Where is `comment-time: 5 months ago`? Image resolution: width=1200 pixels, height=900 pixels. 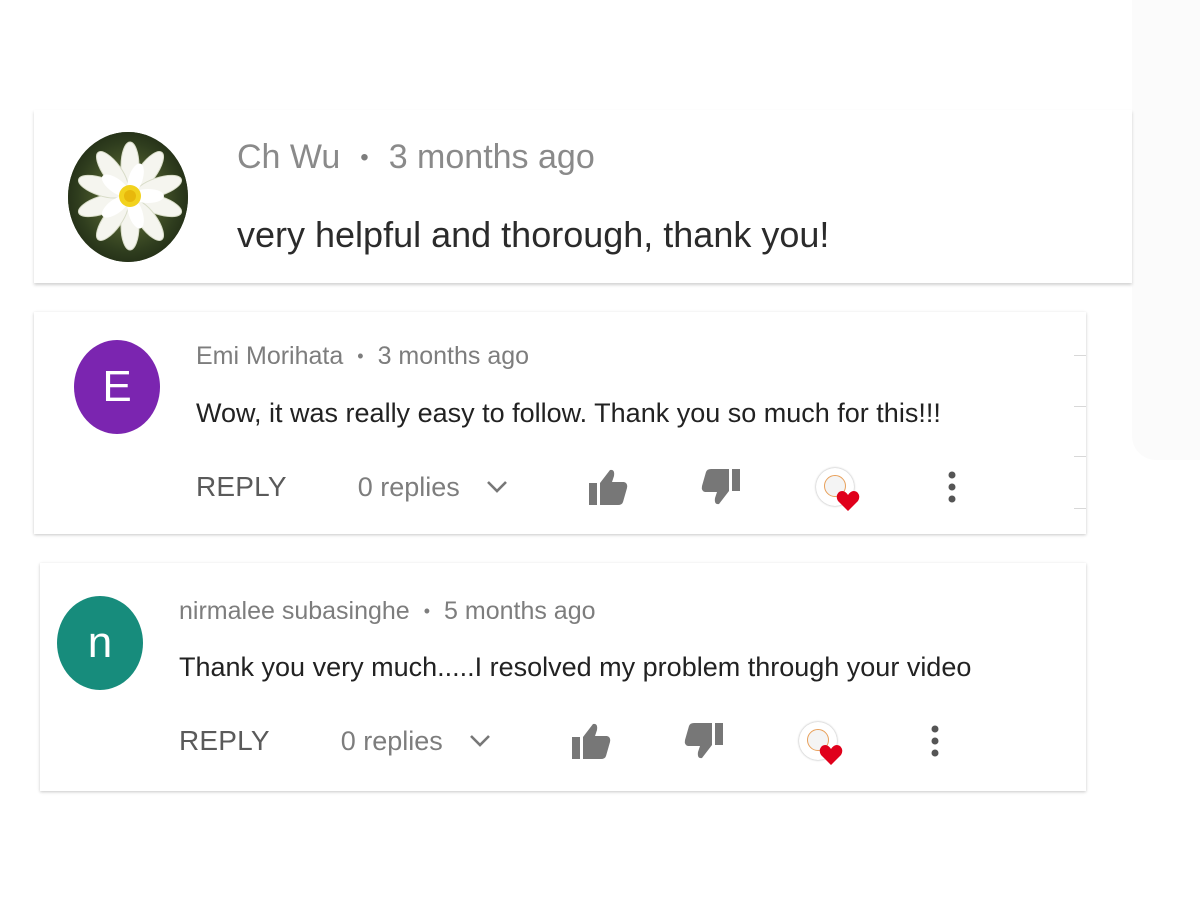 comment-time: 5 months ago is located at coordinates (520, 611).